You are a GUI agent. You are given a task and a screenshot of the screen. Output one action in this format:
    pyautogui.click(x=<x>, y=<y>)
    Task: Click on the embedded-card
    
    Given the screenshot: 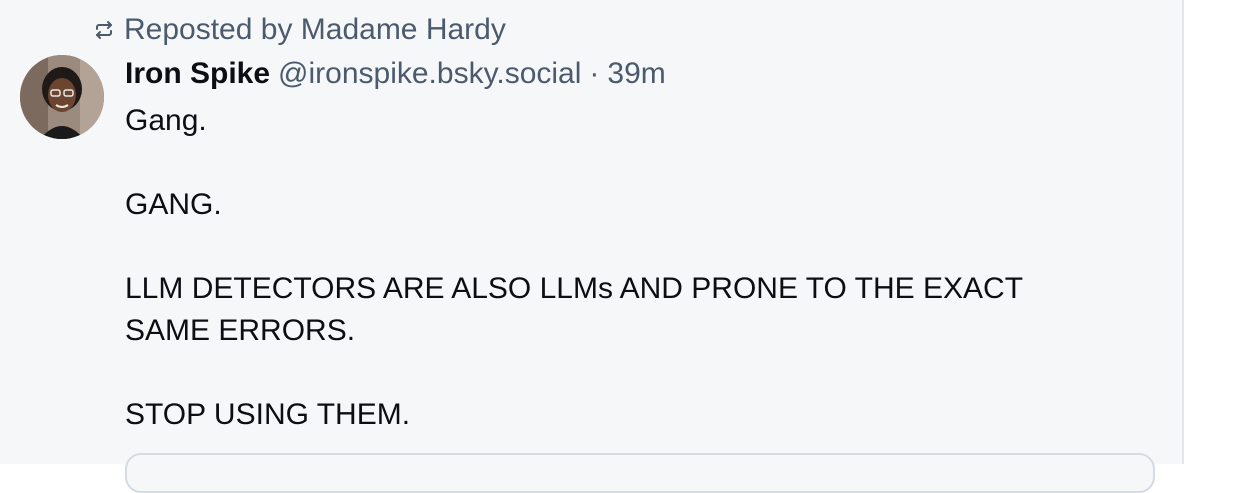 What is the action you would take?
    pyautogui.click(x=640, y=473)
    